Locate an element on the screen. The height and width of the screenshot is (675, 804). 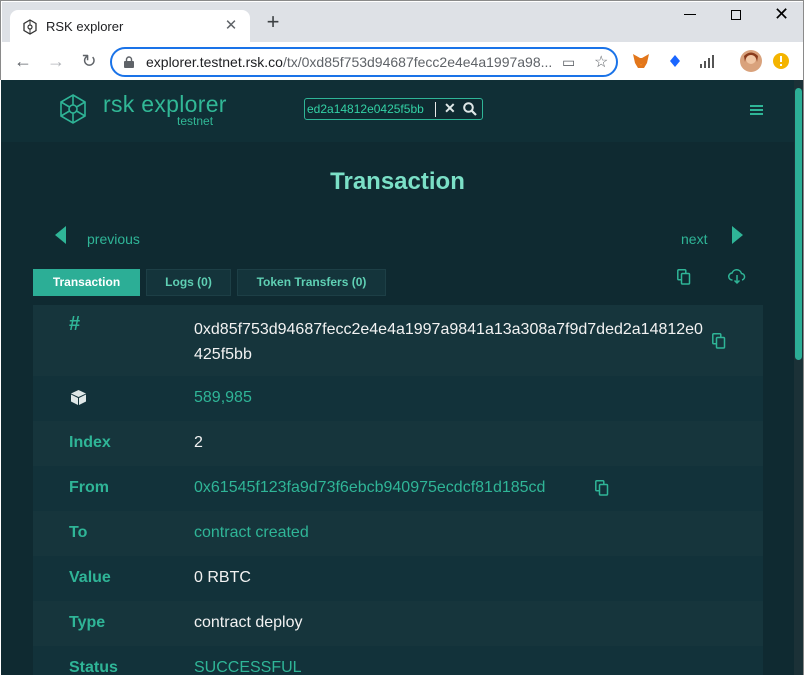
previous-link: previous is located at coordinates (113, 239).